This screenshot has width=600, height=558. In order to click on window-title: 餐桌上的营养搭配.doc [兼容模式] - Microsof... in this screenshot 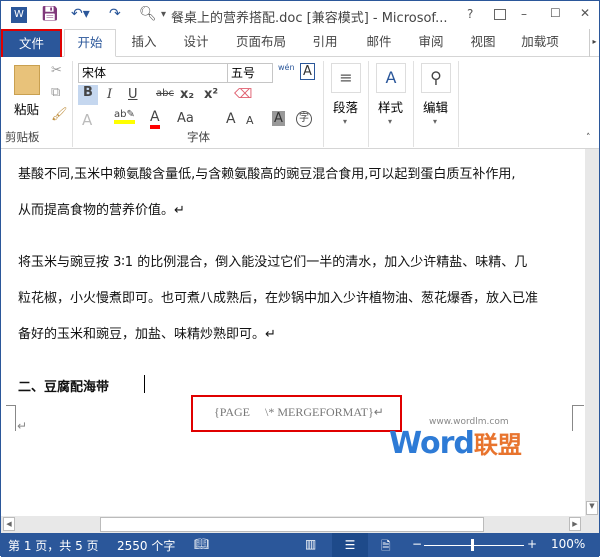, I will do `click(309, 18)`.